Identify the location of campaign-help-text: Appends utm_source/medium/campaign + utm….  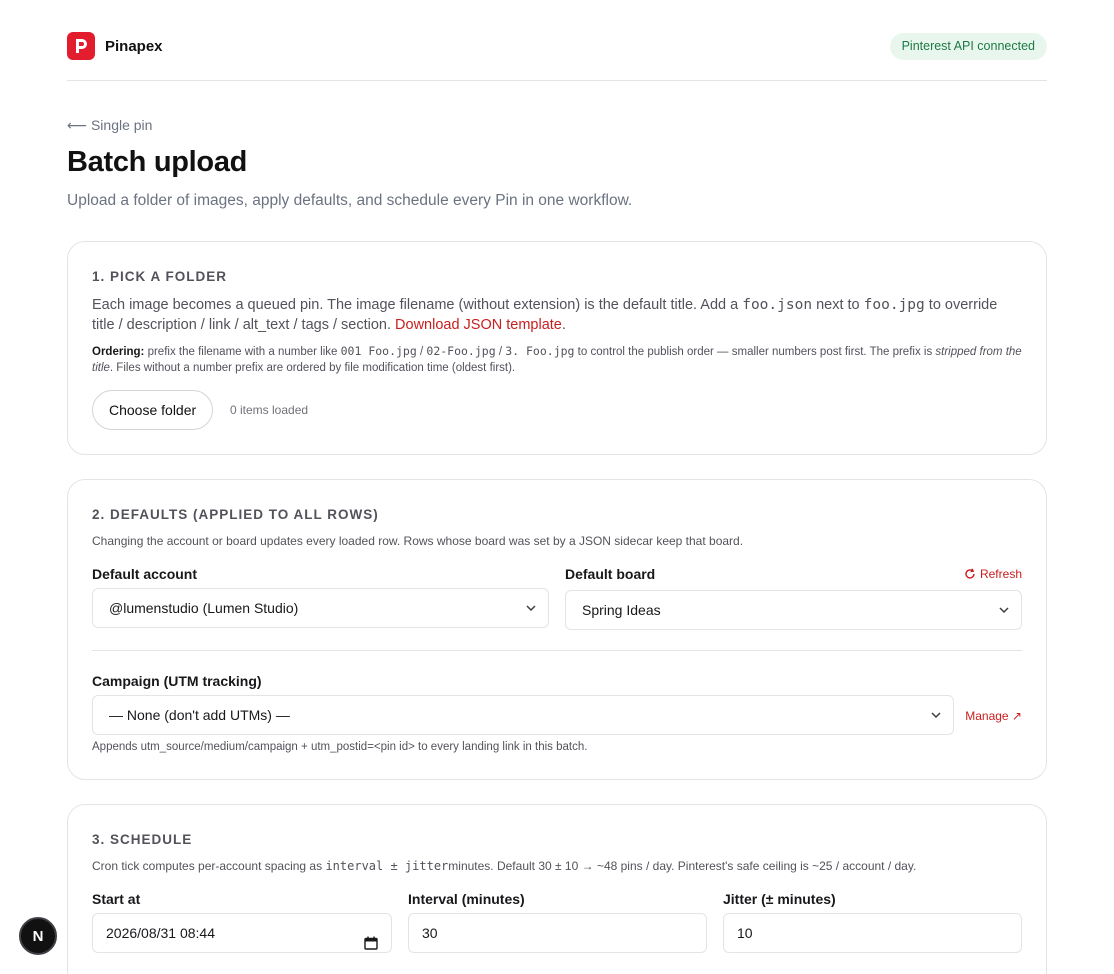
(340, 747).